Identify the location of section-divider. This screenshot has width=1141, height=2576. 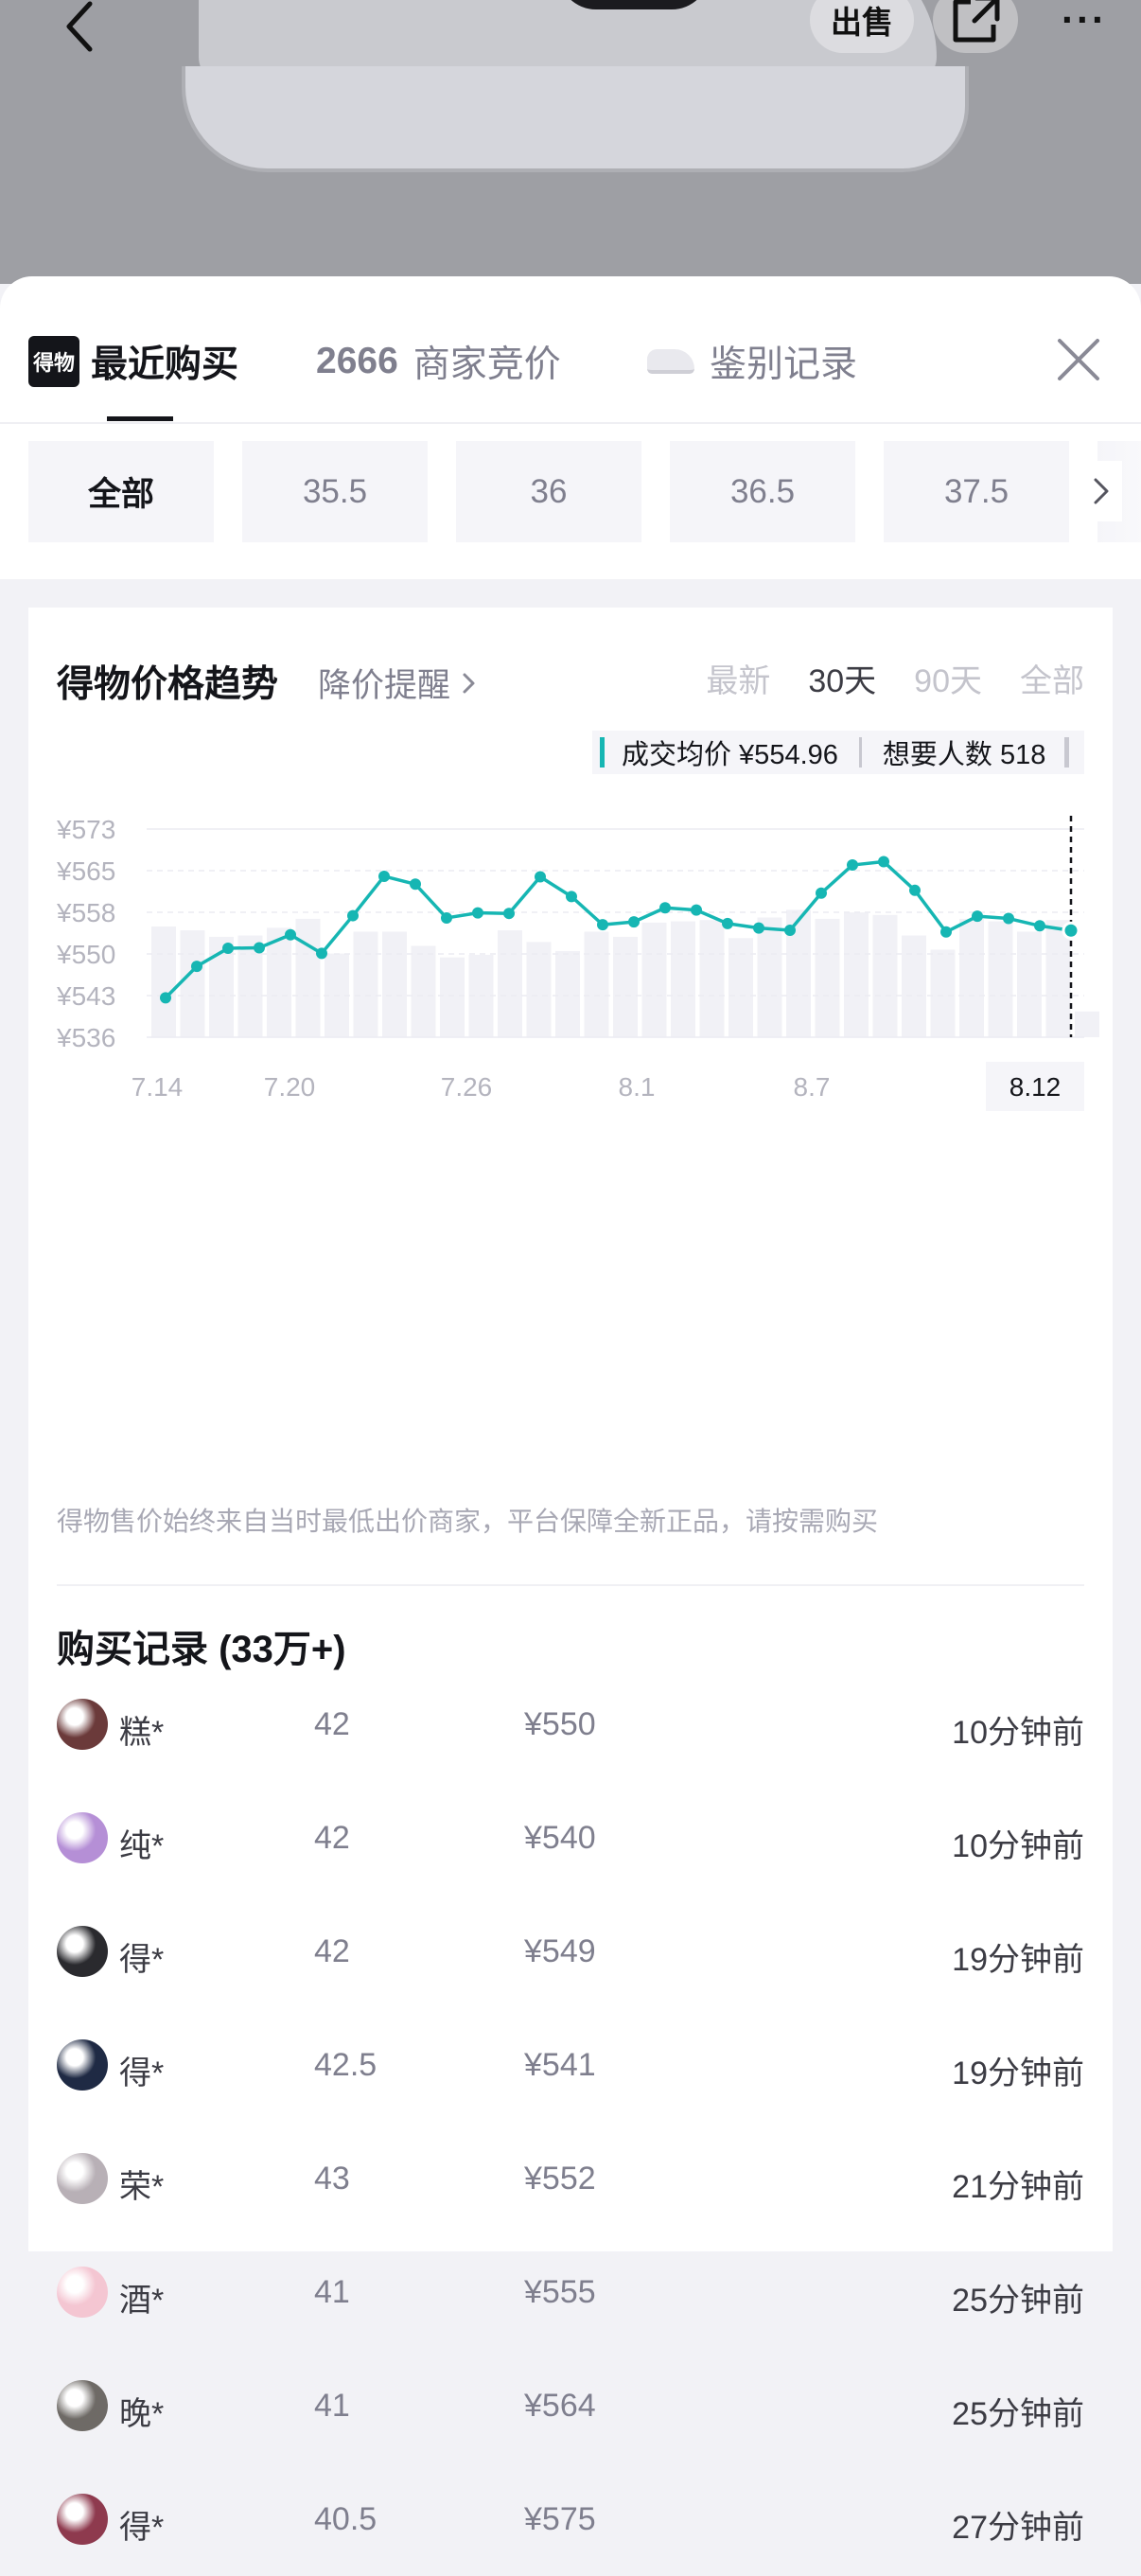
(570, 1585).